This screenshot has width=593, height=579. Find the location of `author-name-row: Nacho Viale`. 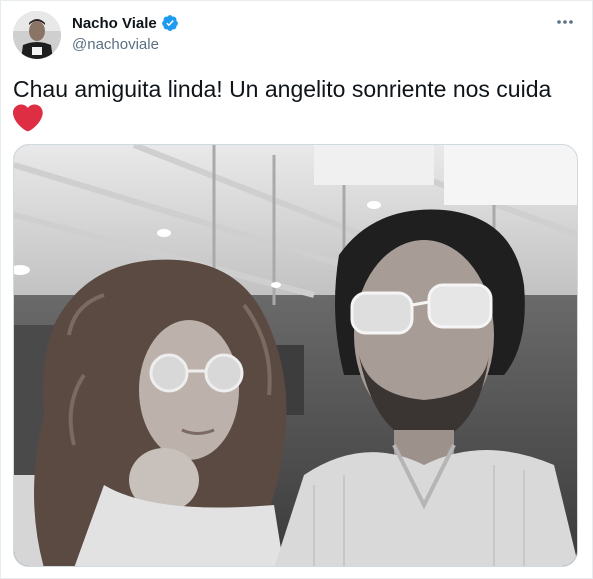

author-name-row: Nacho Viale is located at coordinates (125, 23).